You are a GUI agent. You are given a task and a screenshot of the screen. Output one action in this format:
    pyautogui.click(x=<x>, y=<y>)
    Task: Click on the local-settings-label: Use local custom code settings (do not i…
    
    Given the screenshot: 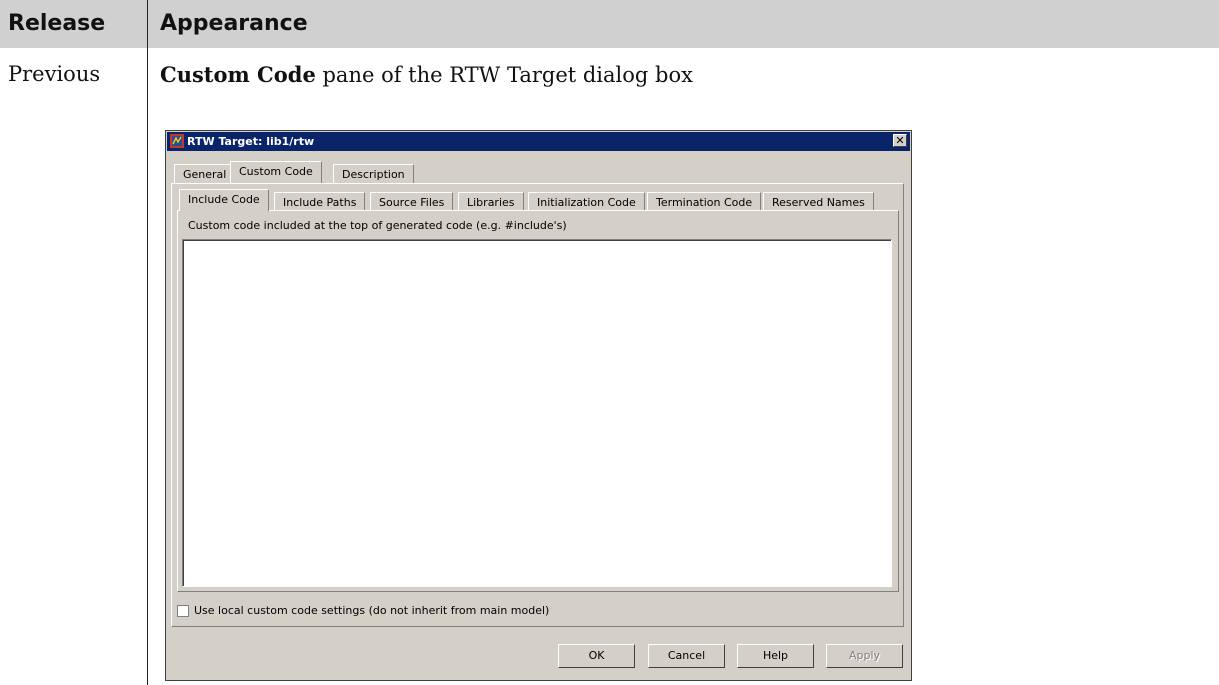 What is the action you would take?
    pyautogui.click(x=372, y=610)
    